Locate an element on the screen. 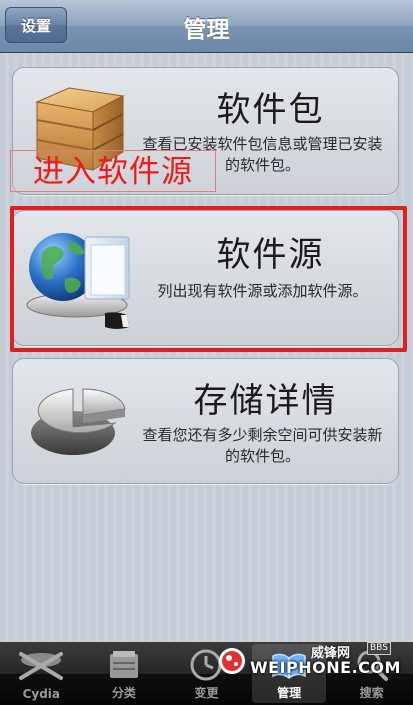 Image resolution: width=413 pixels, height=705 pixels. cydia-icon is located at coordinates (41, 667).